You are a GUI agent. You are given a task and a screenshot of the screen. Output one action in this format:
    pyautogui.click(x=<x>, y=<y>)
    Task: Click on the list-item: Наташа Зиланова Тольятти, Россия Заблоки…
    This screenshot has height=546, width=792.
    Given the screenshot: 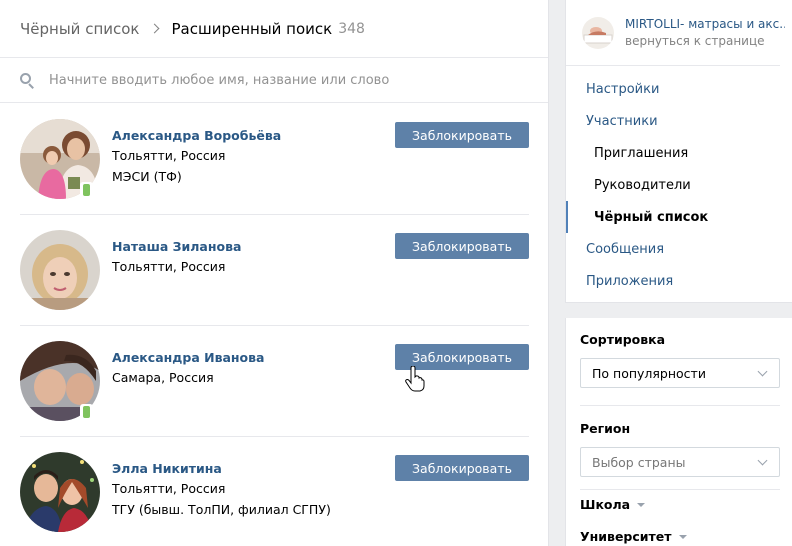 What is the action you would take?
    pyautogui.click(x=274, y=270)
    